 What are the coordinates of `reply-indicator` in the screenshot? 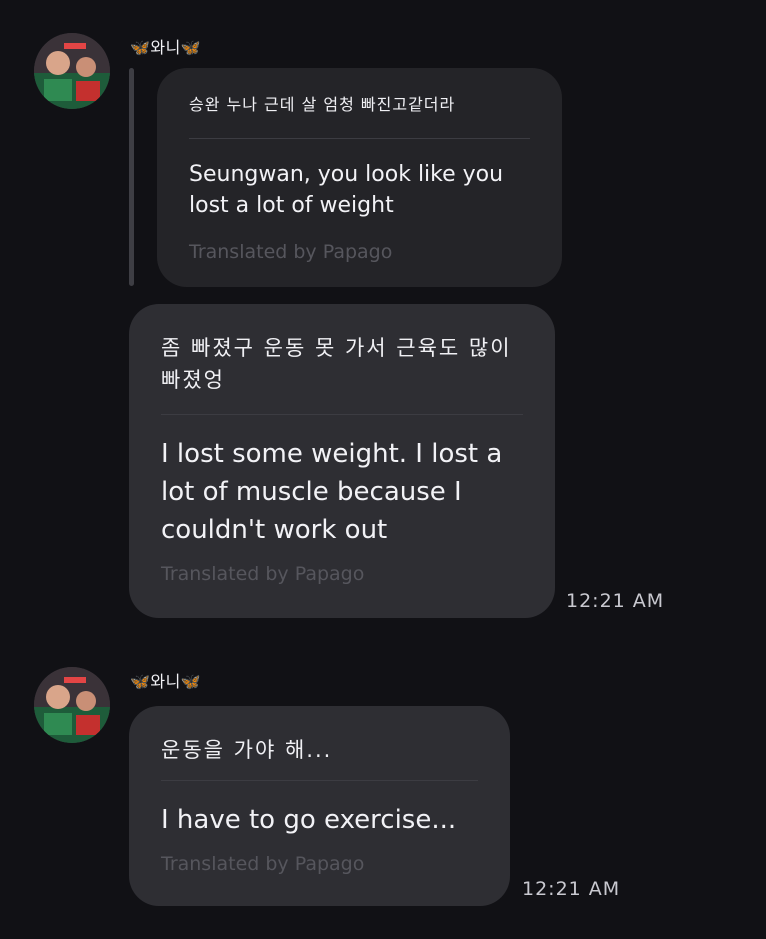 It's located at (131, 177).